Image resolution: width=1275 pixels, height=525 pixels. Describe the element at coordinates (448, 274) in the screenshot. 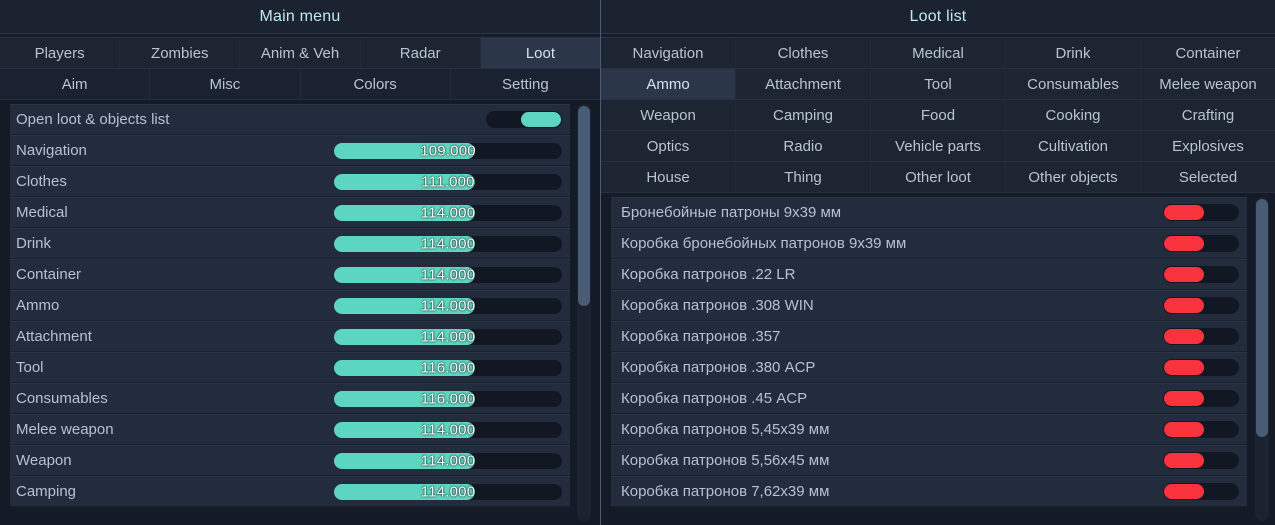

I see `slider-container: 114.000` at that location.